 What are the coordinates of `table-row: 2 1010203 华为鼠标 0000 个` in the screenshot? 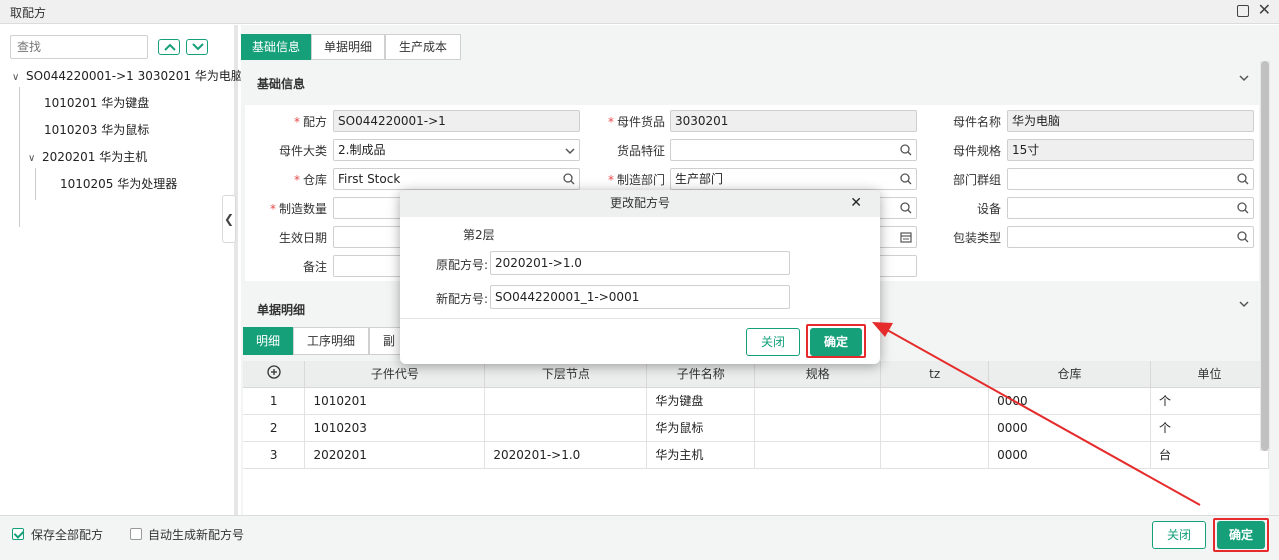 It's located at (756, 428).